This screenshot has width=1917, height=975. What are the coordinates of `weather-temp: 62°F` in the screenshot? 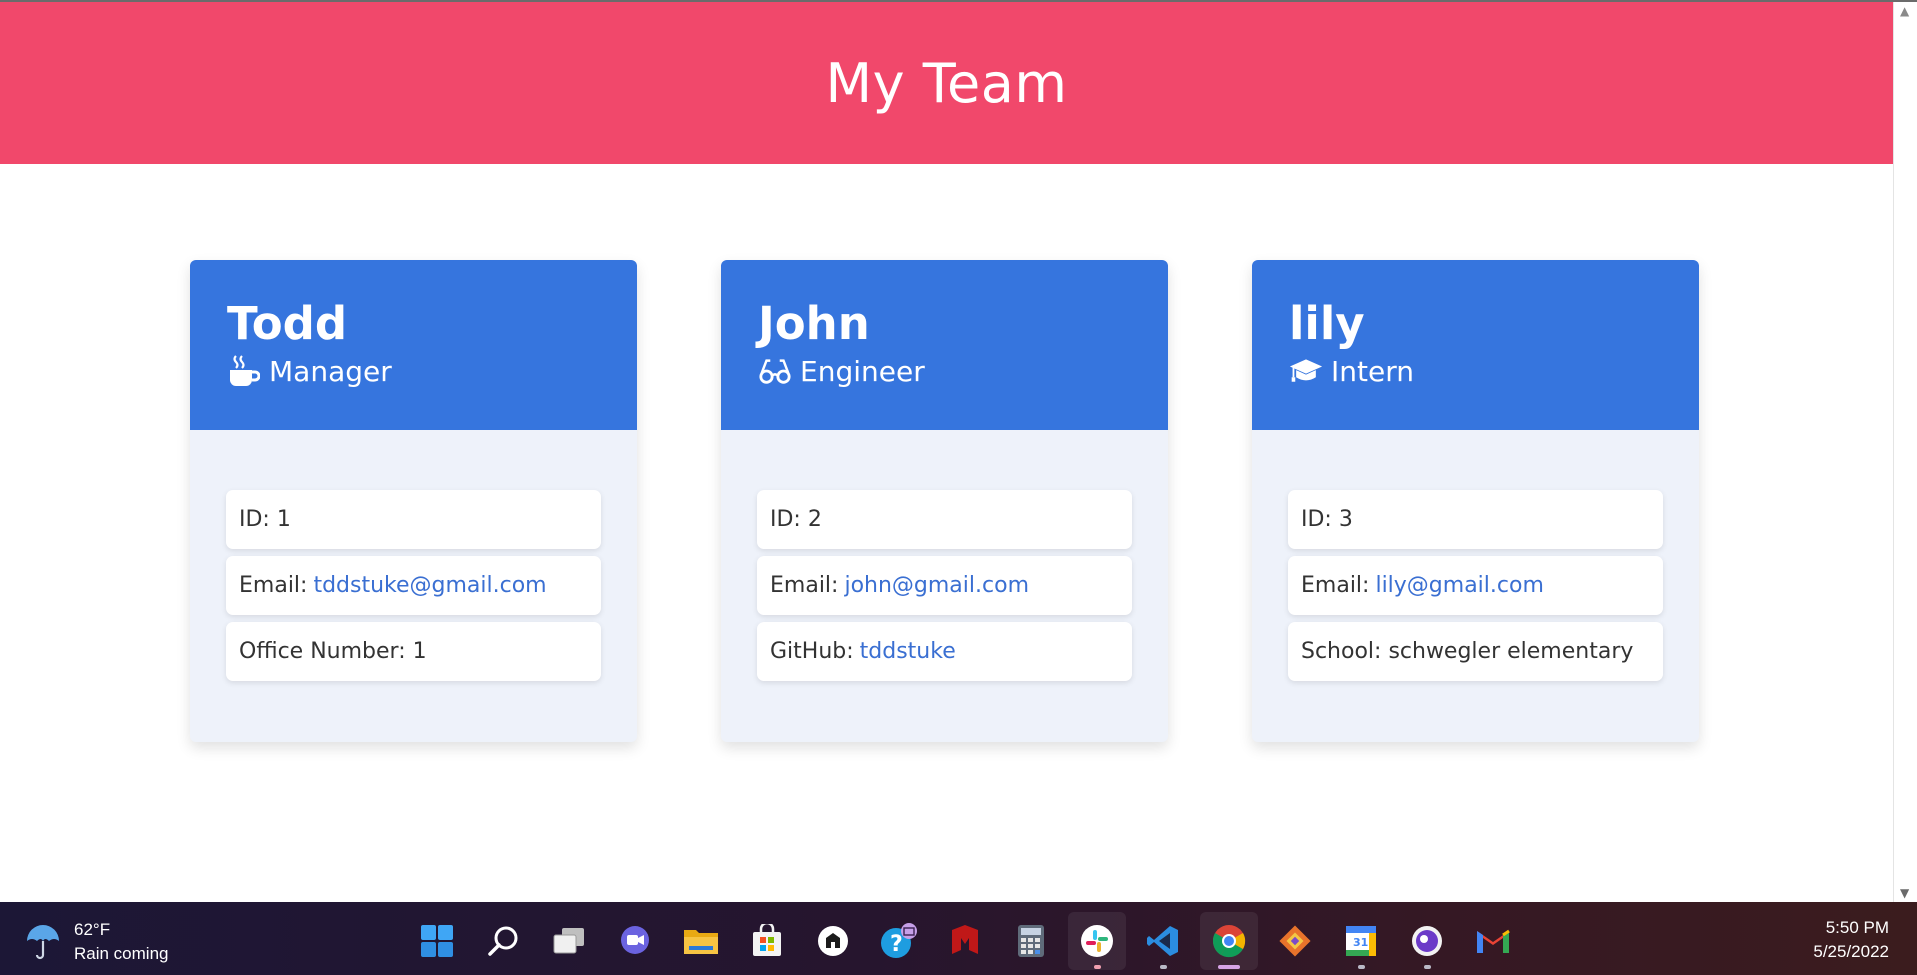 It's located at (92, 929).